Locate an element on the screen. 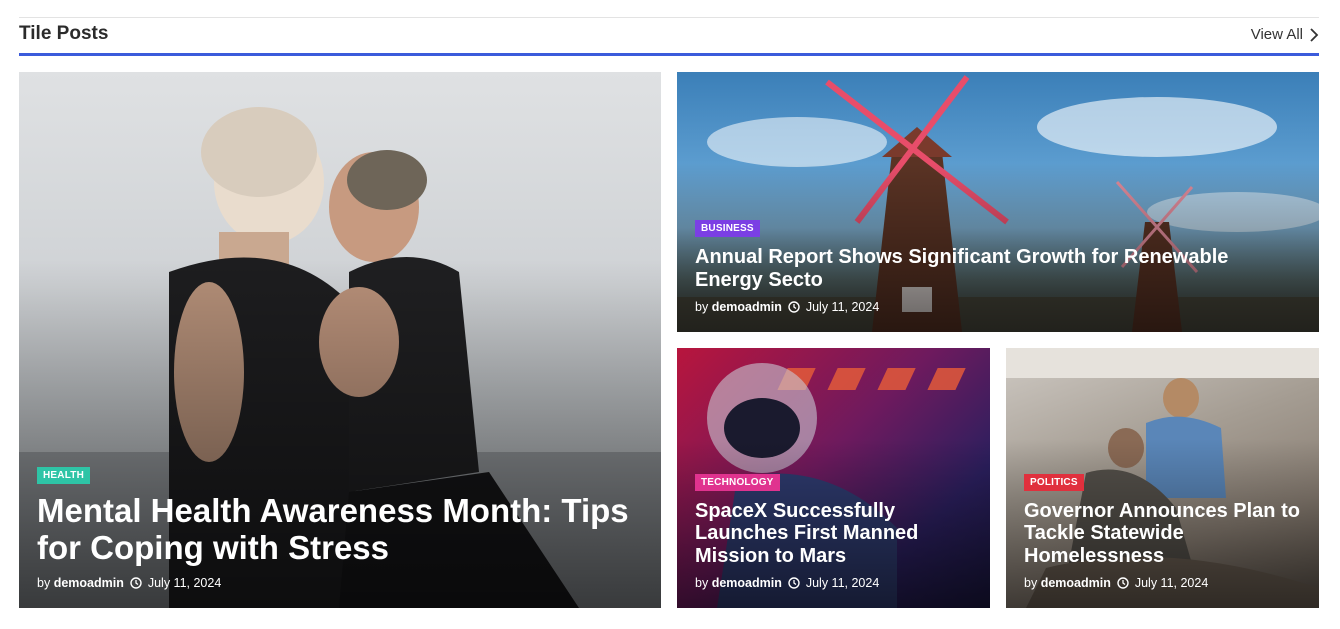 The image size is (1340, 629). category-badge: POLITICS is located at coordinates (1054, 482).